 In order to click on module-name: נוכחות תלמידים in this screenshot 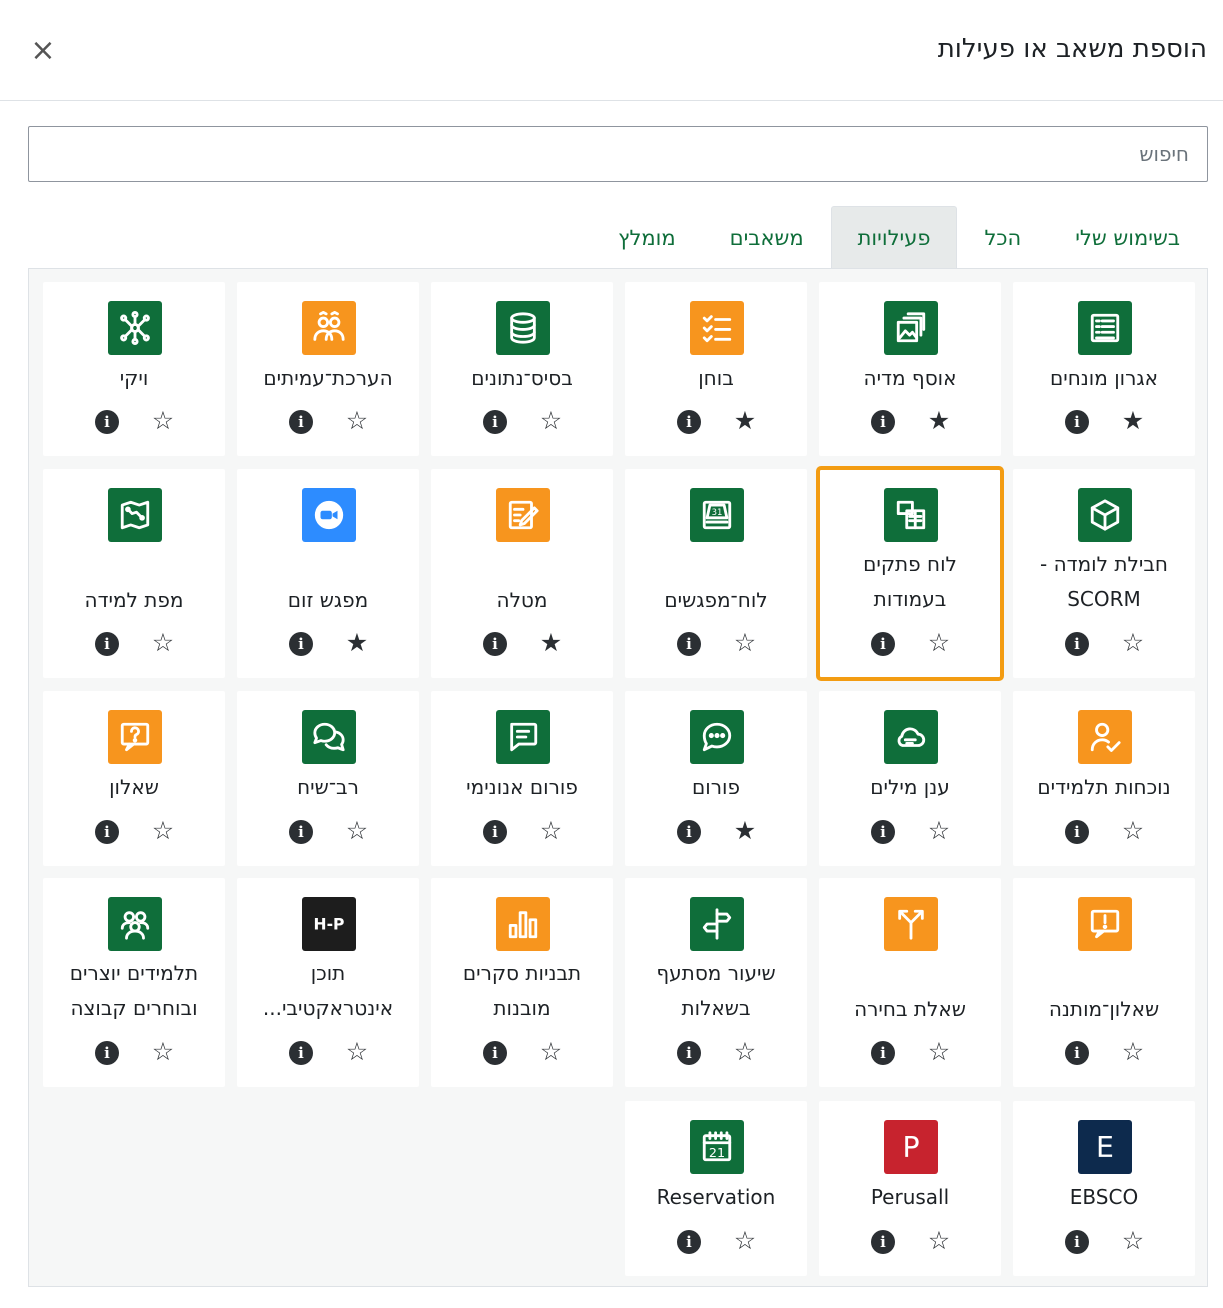, I will do `click(1104, 787)`.